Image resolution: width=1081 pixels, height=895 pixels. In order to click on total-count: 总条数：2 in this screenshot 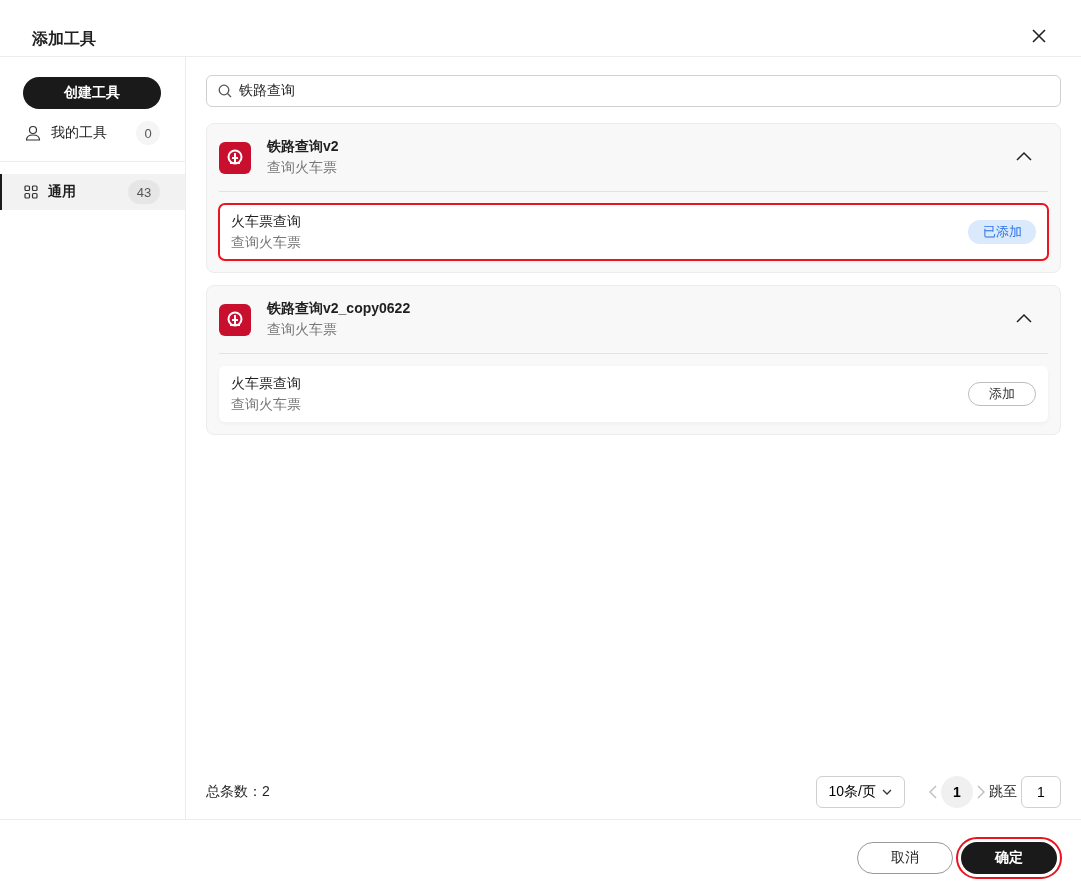, I will do `click(238, 792)`.